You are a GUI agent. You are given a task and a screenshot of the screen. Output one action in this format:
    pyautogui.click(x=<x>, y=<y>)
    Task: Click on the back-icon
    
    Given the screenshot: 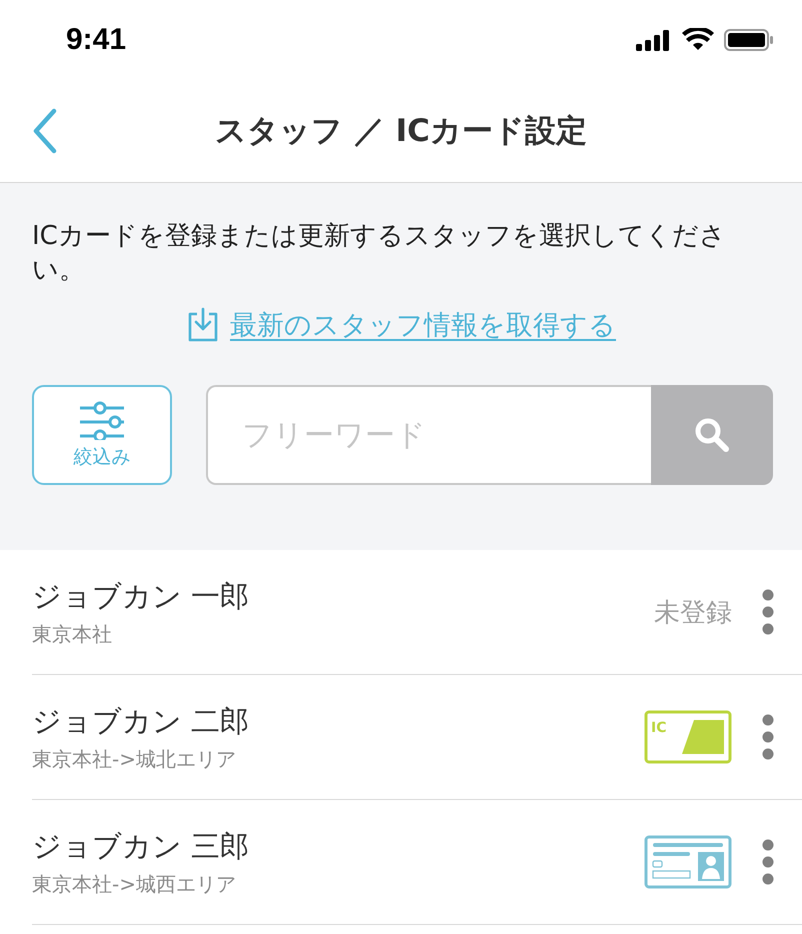 What is the action you would take?
    pyautogui.click(x=45, y=131)
    